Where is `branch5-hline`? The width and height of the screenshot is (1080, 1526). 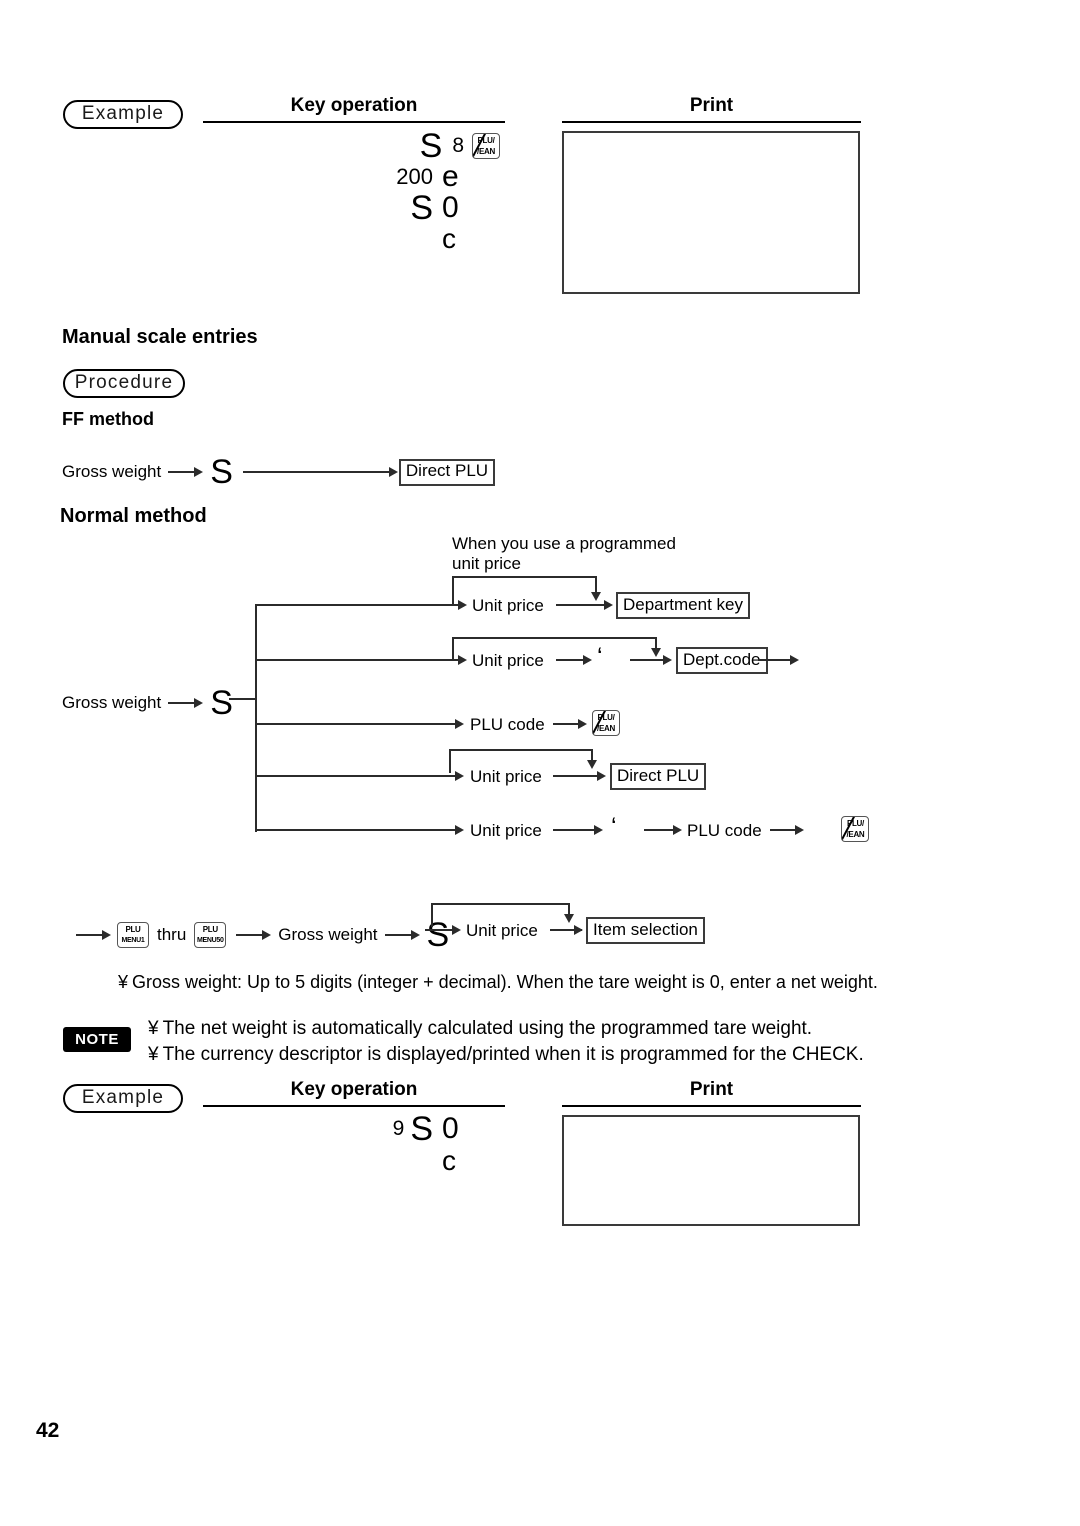
branch5-hline is located at coordinates (355, 830).